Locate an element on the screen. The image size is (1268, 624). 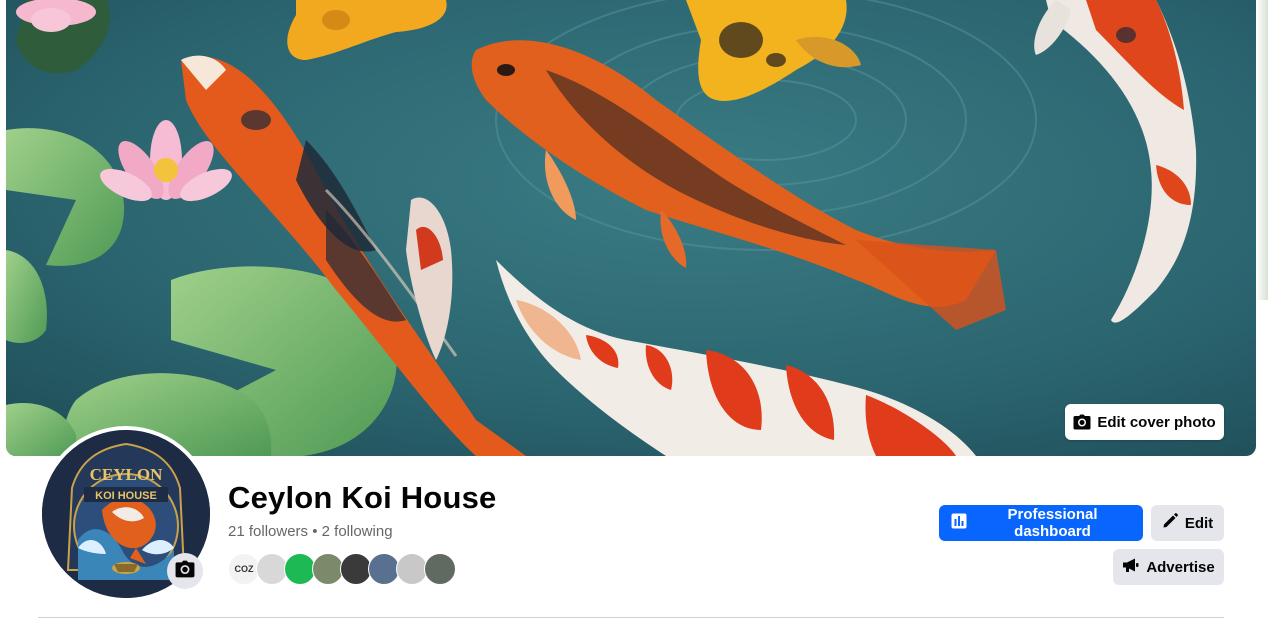
page-title: Ceylon Koi House is located at coordinates (362, 497).